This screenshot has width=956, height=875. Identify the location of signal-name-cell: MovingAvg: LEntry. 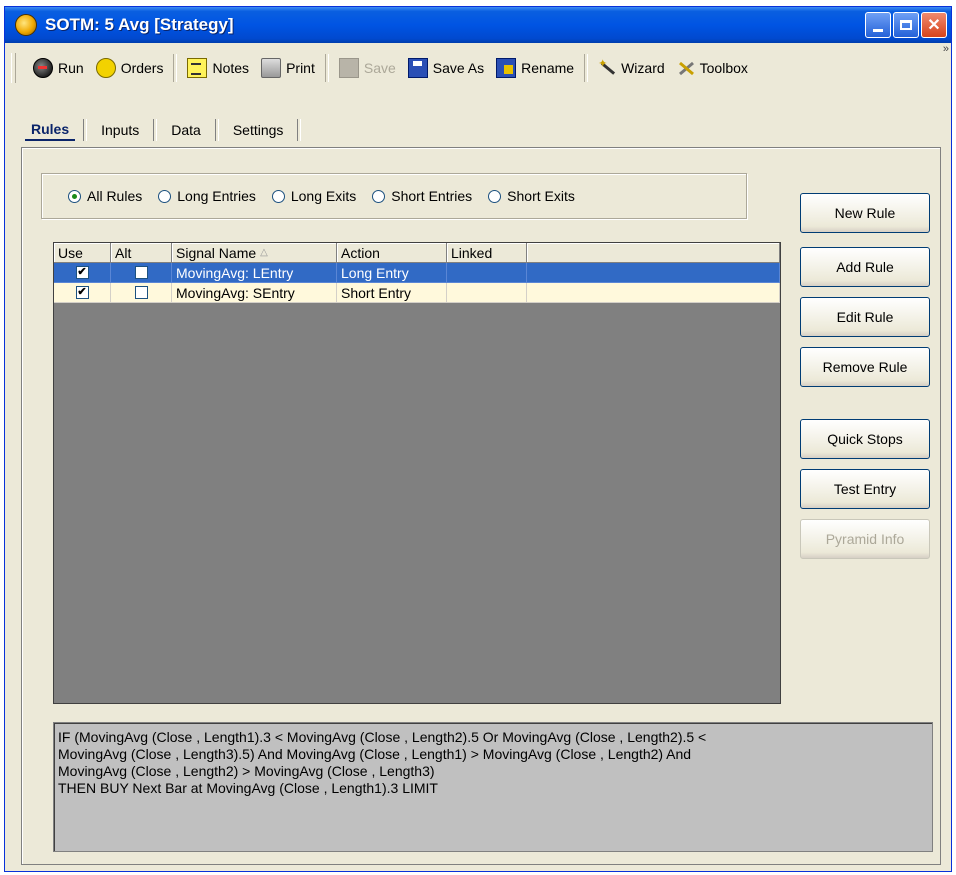
(254, 273).